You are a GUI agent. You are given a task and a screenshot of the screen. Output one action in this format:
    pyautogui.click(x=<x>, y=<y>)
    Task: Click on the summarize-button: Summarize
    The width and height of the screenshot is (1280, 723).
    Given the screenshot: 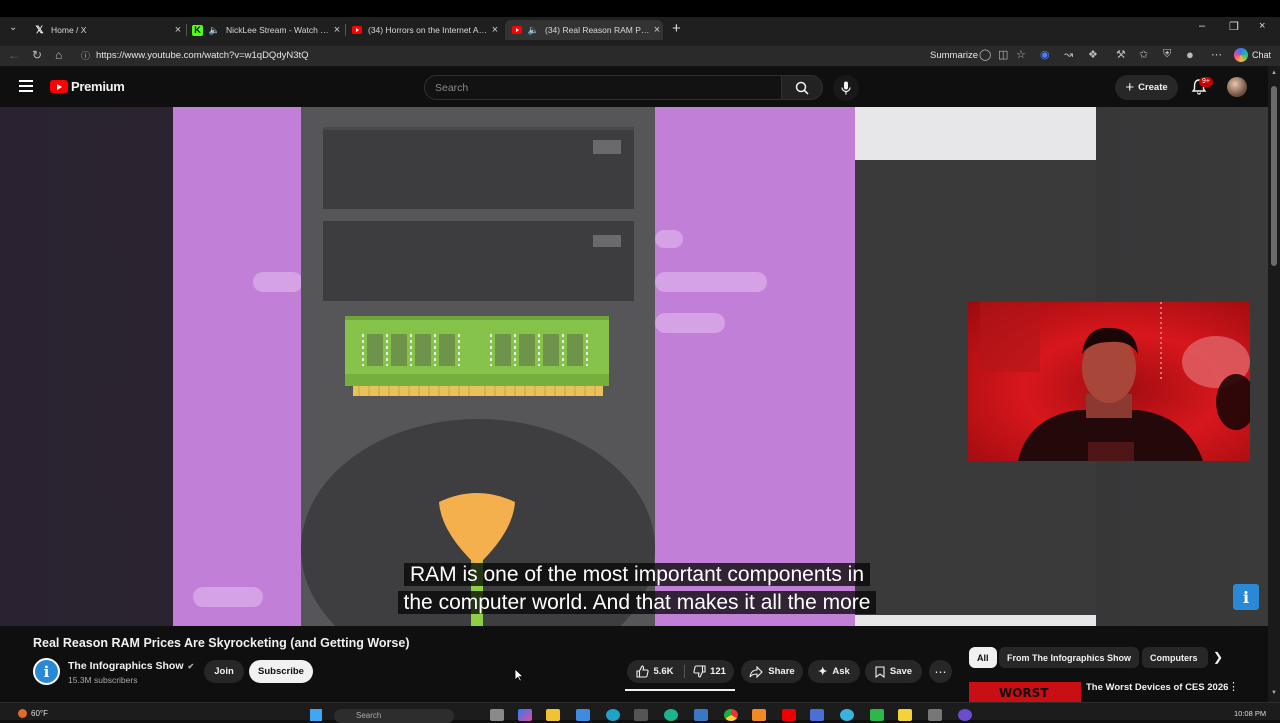 What is the action you would take?
    pyautogui.click(x=954, y=55)
    